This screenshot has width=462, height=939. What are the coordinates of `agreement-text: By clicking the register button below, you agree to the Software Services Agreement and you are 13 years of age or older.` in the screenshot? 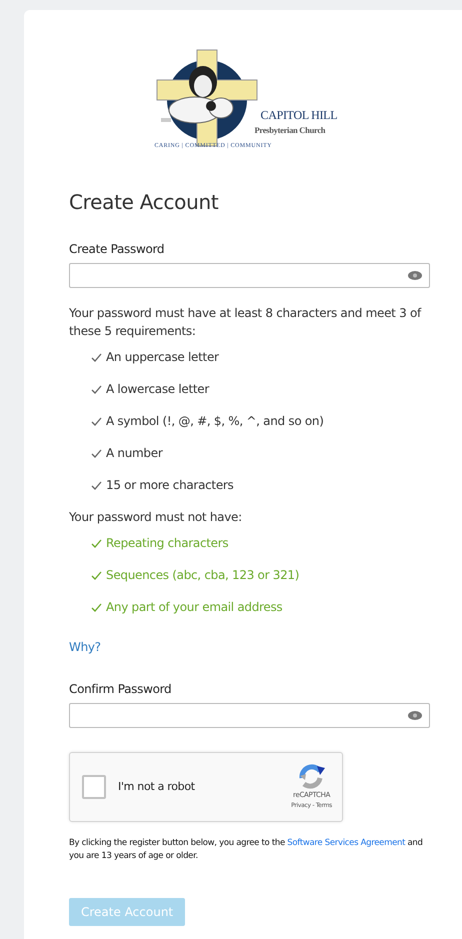 It's located at (246, 849).